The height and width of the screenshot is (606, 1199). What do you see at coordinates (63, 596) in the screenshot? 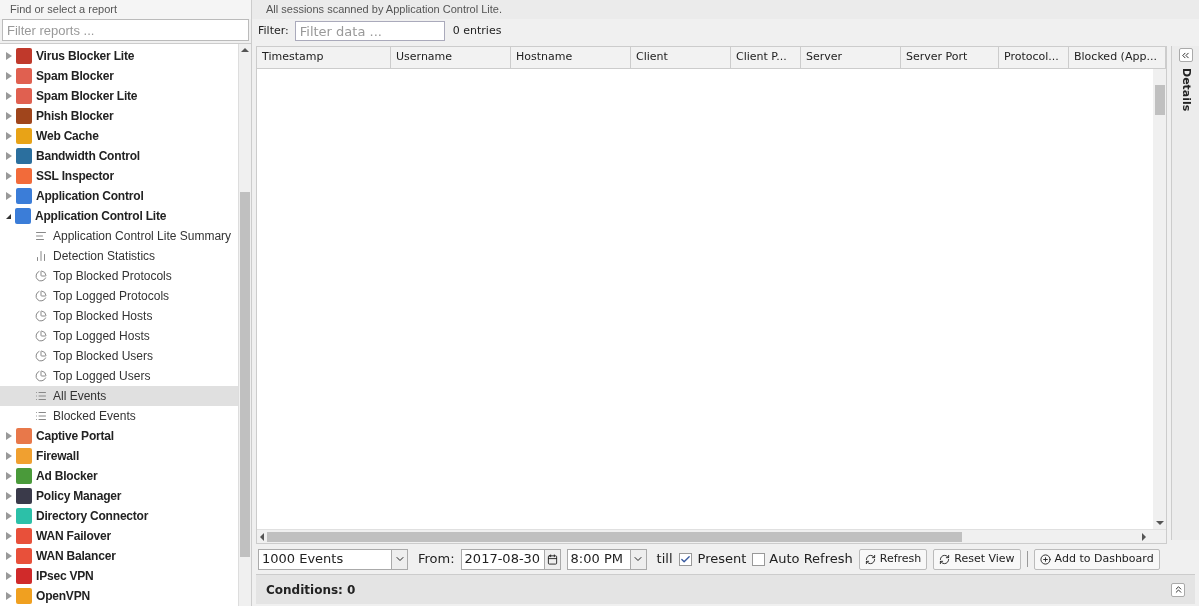
I see `node-label: OpenVPN` at bounding box center [63, 596].